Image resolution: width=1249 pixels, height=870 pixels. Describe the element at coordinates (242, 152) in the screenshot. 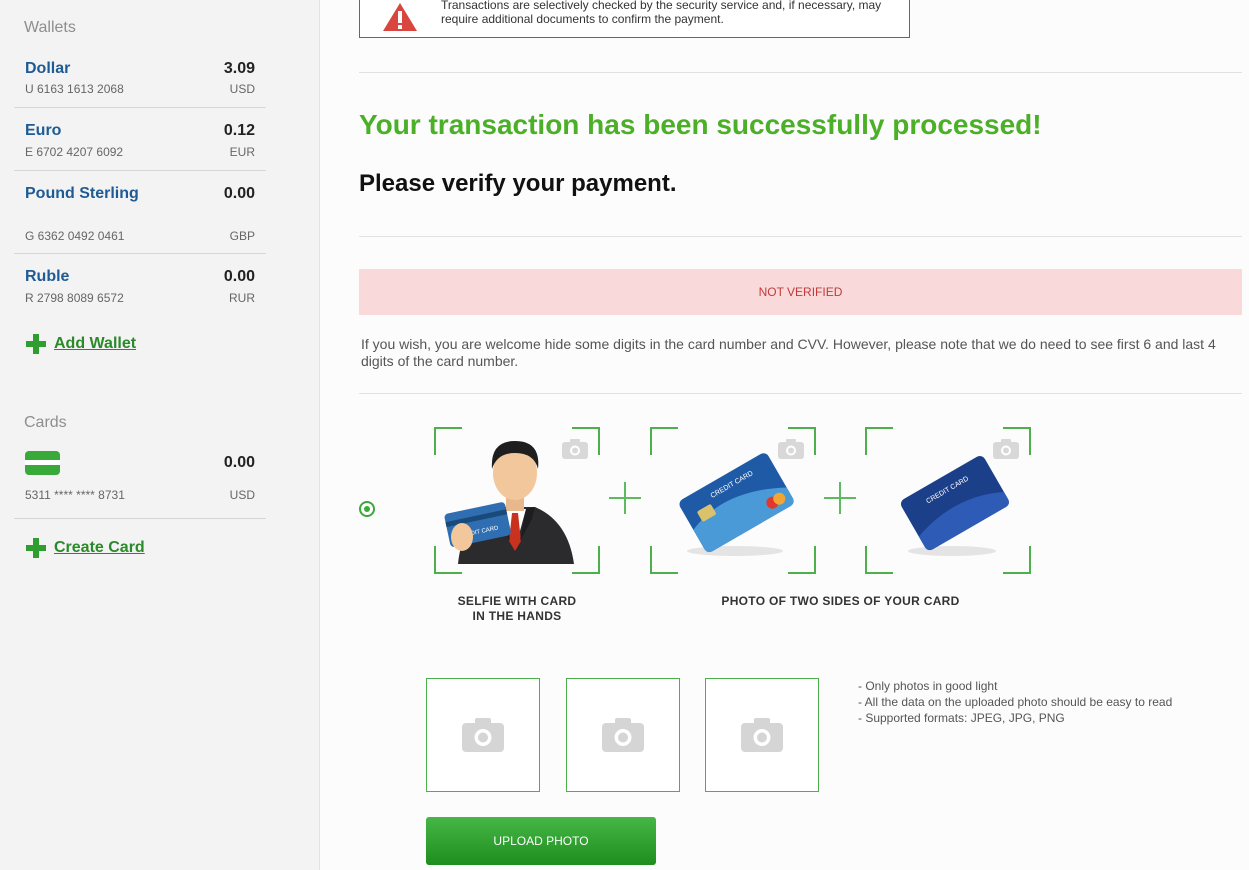

I see `wallet-currency: EUR` at that location.